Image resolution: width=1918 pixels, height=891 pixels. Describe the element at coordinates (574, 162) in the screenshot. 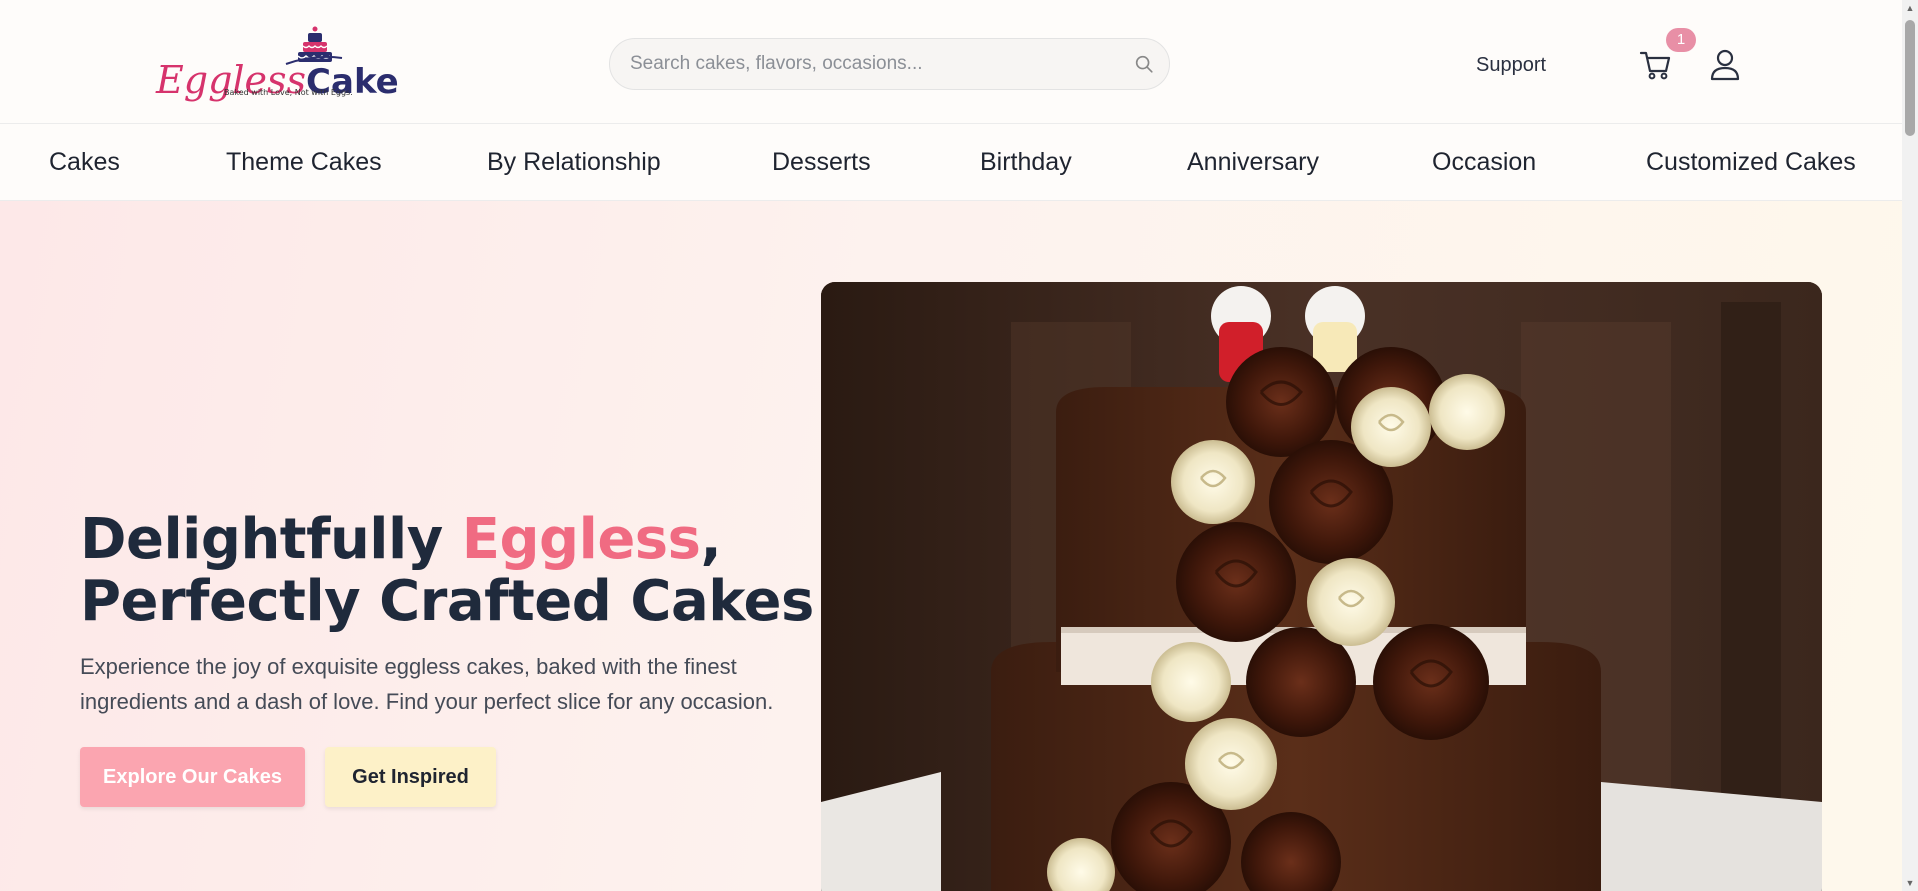

I see `nav-item-by-relationship: By Relationship` at that location.